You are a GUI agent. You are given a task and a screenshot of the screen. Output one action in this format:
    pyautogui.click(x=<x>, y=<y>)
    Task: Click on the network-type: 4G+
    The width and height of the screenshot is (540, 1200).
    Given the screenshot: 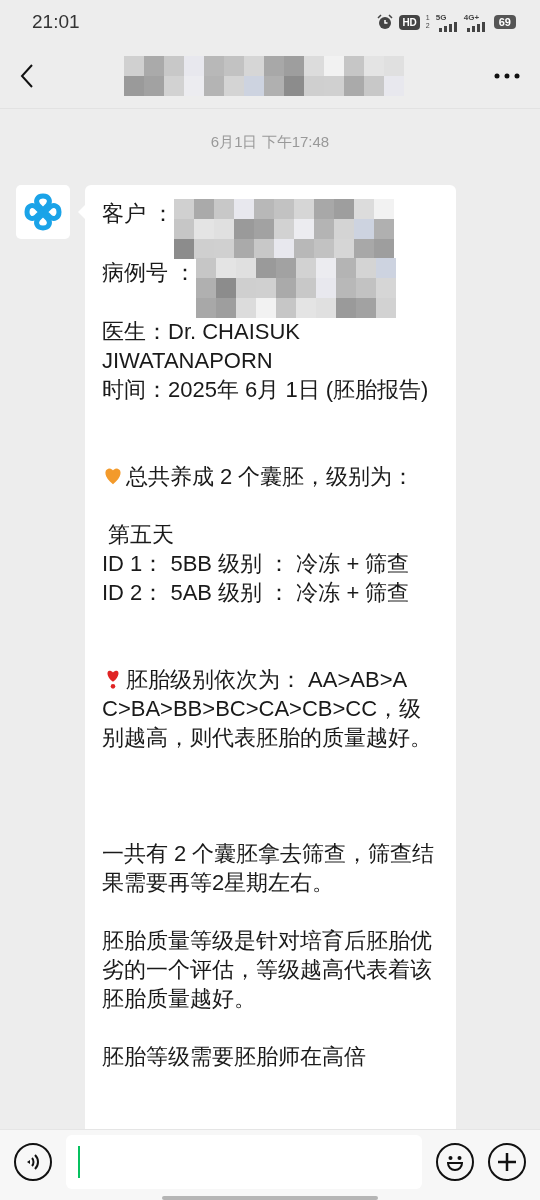 What is the action you would take?
    pyautogui.click(x=471, y=17)
    